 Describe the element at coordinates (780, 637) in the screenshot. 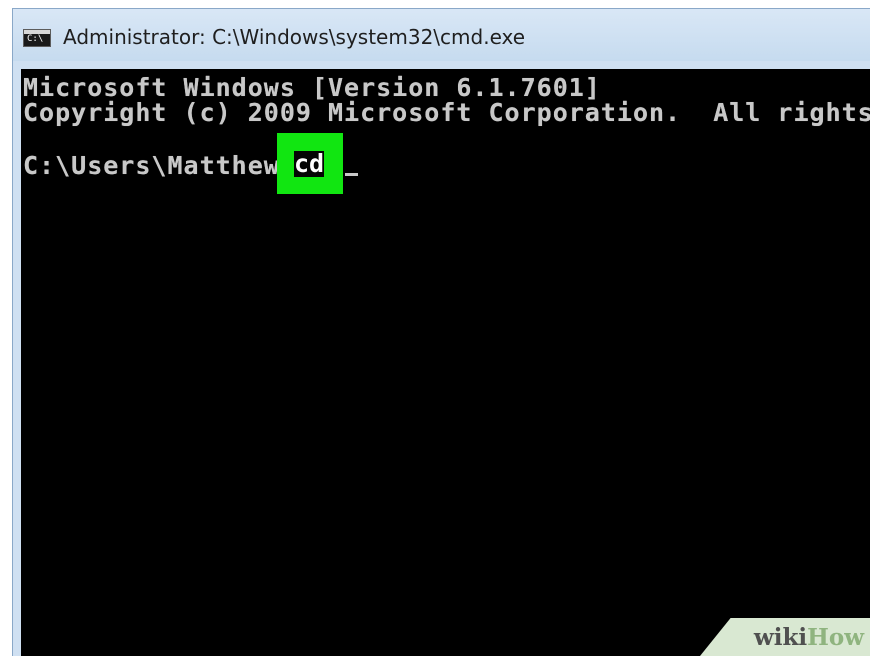

I see `wikihow-watermark-wiki: wiki` at that location.